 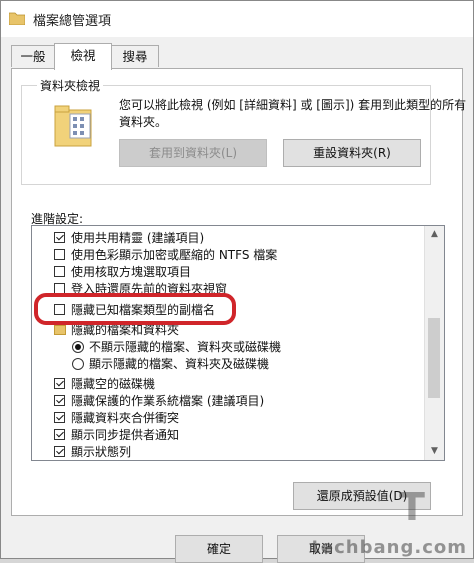 What do you see at coordinates (174, 255) in the screenshot?
I see `setting-label: 使用色彩顯示加密或壓縮的 NTFS 檔案` at bounding box center [174, 255].